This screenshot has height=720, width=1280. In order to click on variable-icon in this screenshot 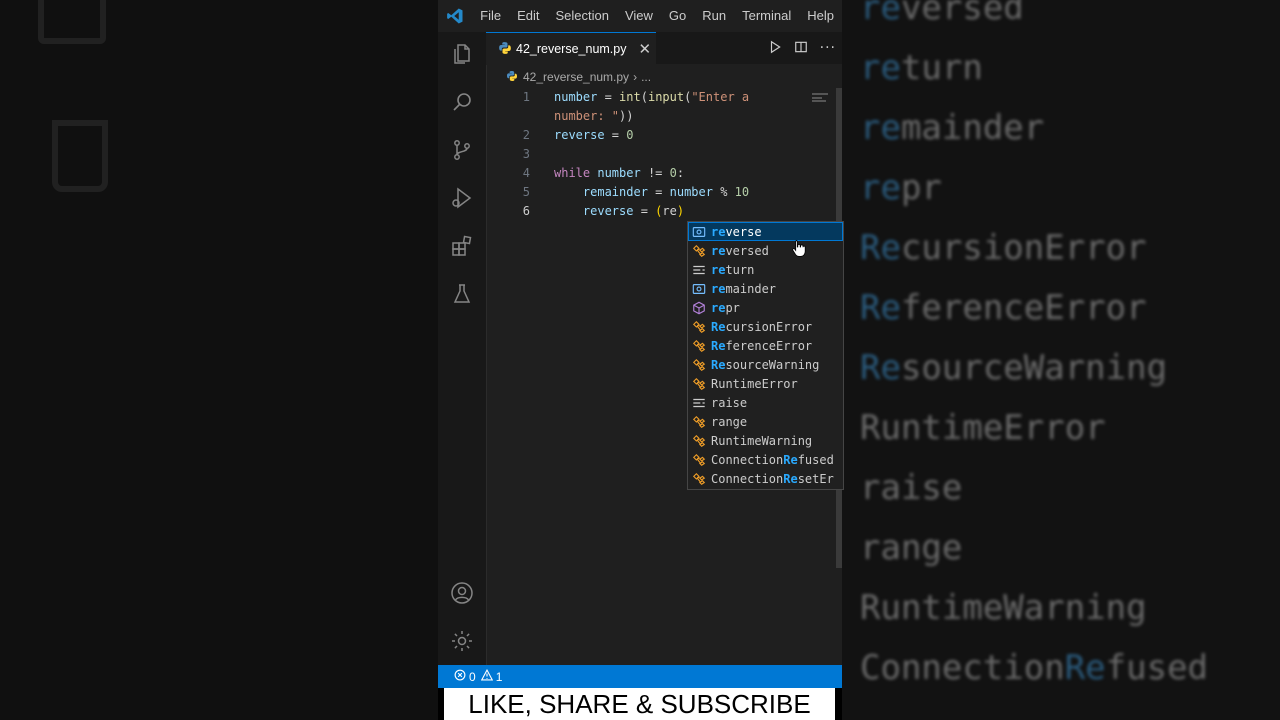, I will do `click(699, 232)`.